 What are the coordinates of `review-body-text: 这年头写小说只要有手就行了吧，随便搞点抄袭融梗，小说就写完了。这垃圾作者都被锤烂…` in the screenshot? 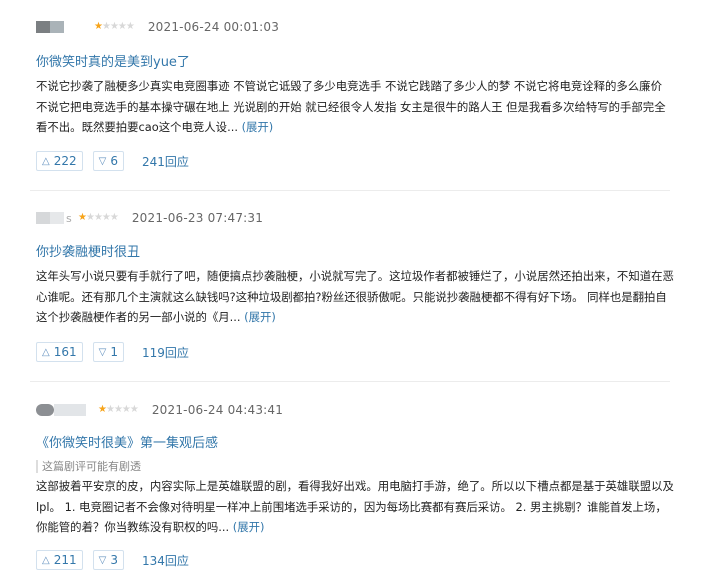 It's located at (355, 296).